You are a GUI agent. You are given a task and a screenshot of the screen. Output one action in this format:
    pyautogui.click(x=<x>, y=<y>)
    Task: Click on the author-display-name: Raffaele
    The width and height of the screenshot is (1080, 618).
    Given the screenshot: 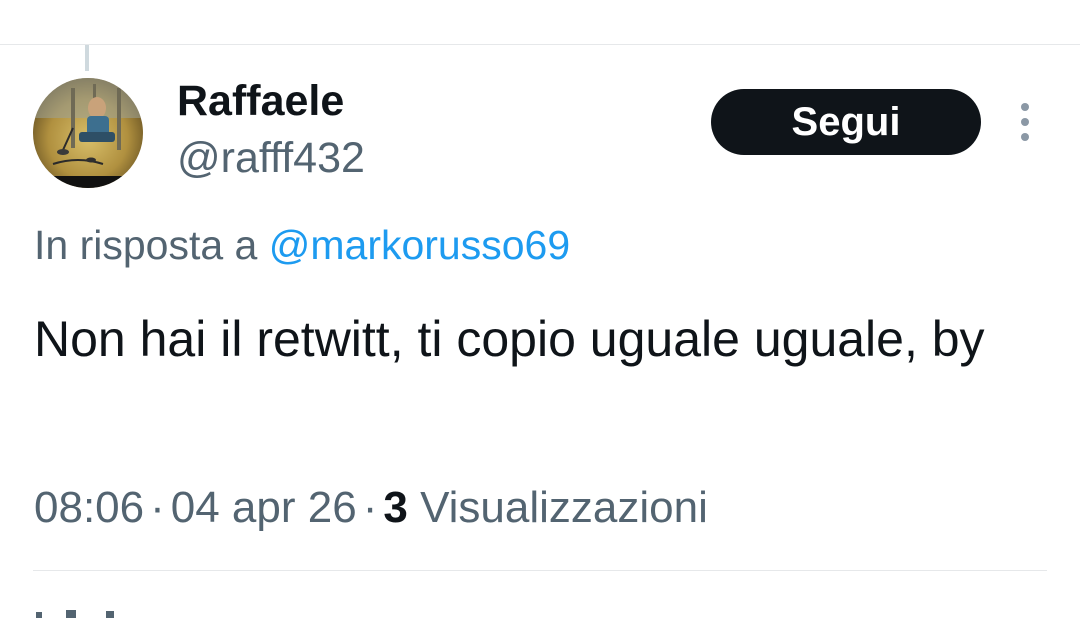 What is the action you would take?
    pyautogui.click(x=260, y=101)
    